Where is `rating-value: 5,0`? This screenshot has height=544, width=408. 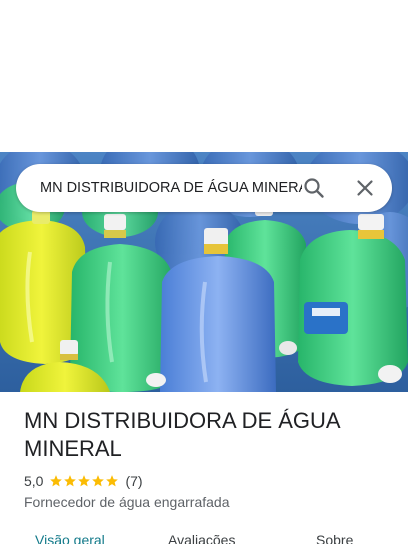 rating-value: 5,0 is located at coordinates (34, 481).